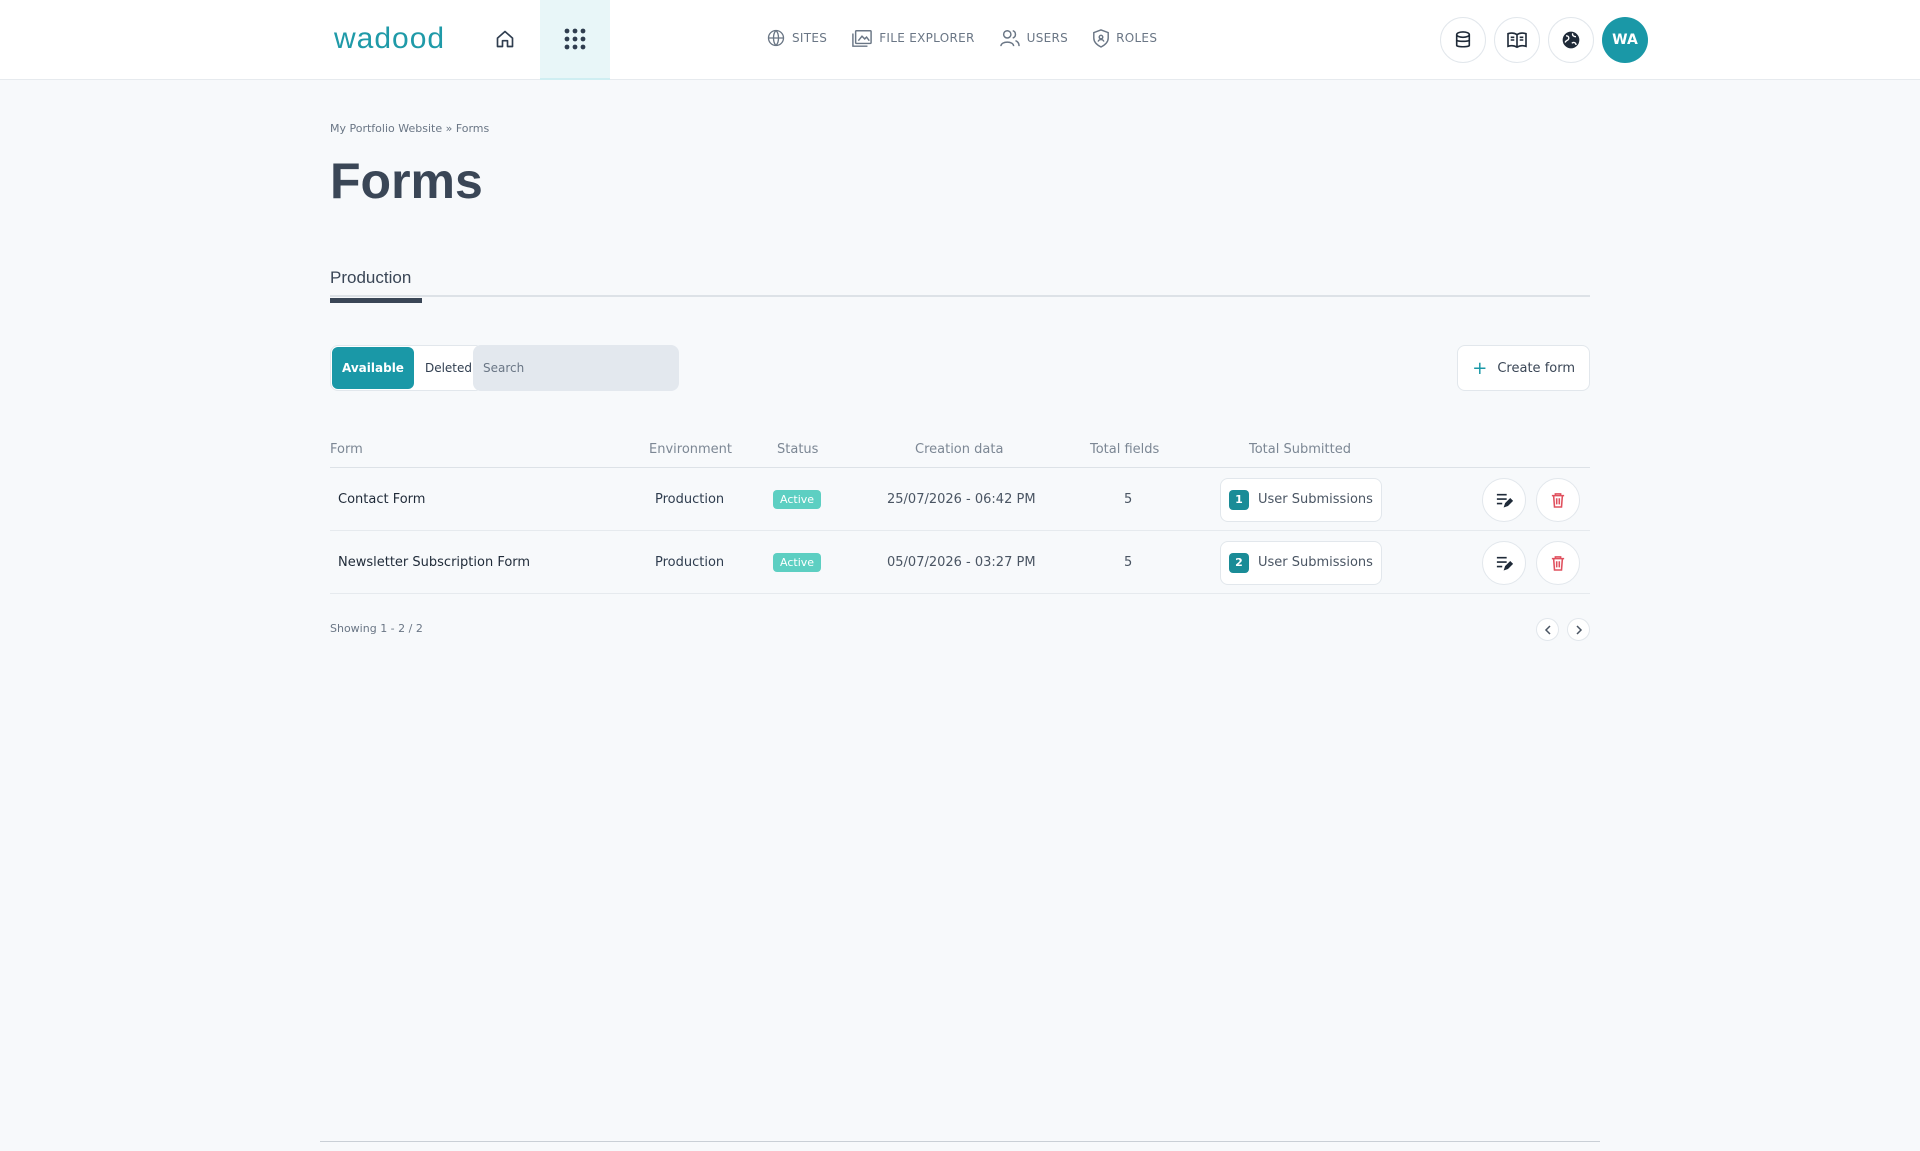 This screenshot has height=1151, width=1920. What do you see at coordinates (810, 38) in the screenshot?
I see `nav-sites-label: SITES` at bounding box center [810, 38].